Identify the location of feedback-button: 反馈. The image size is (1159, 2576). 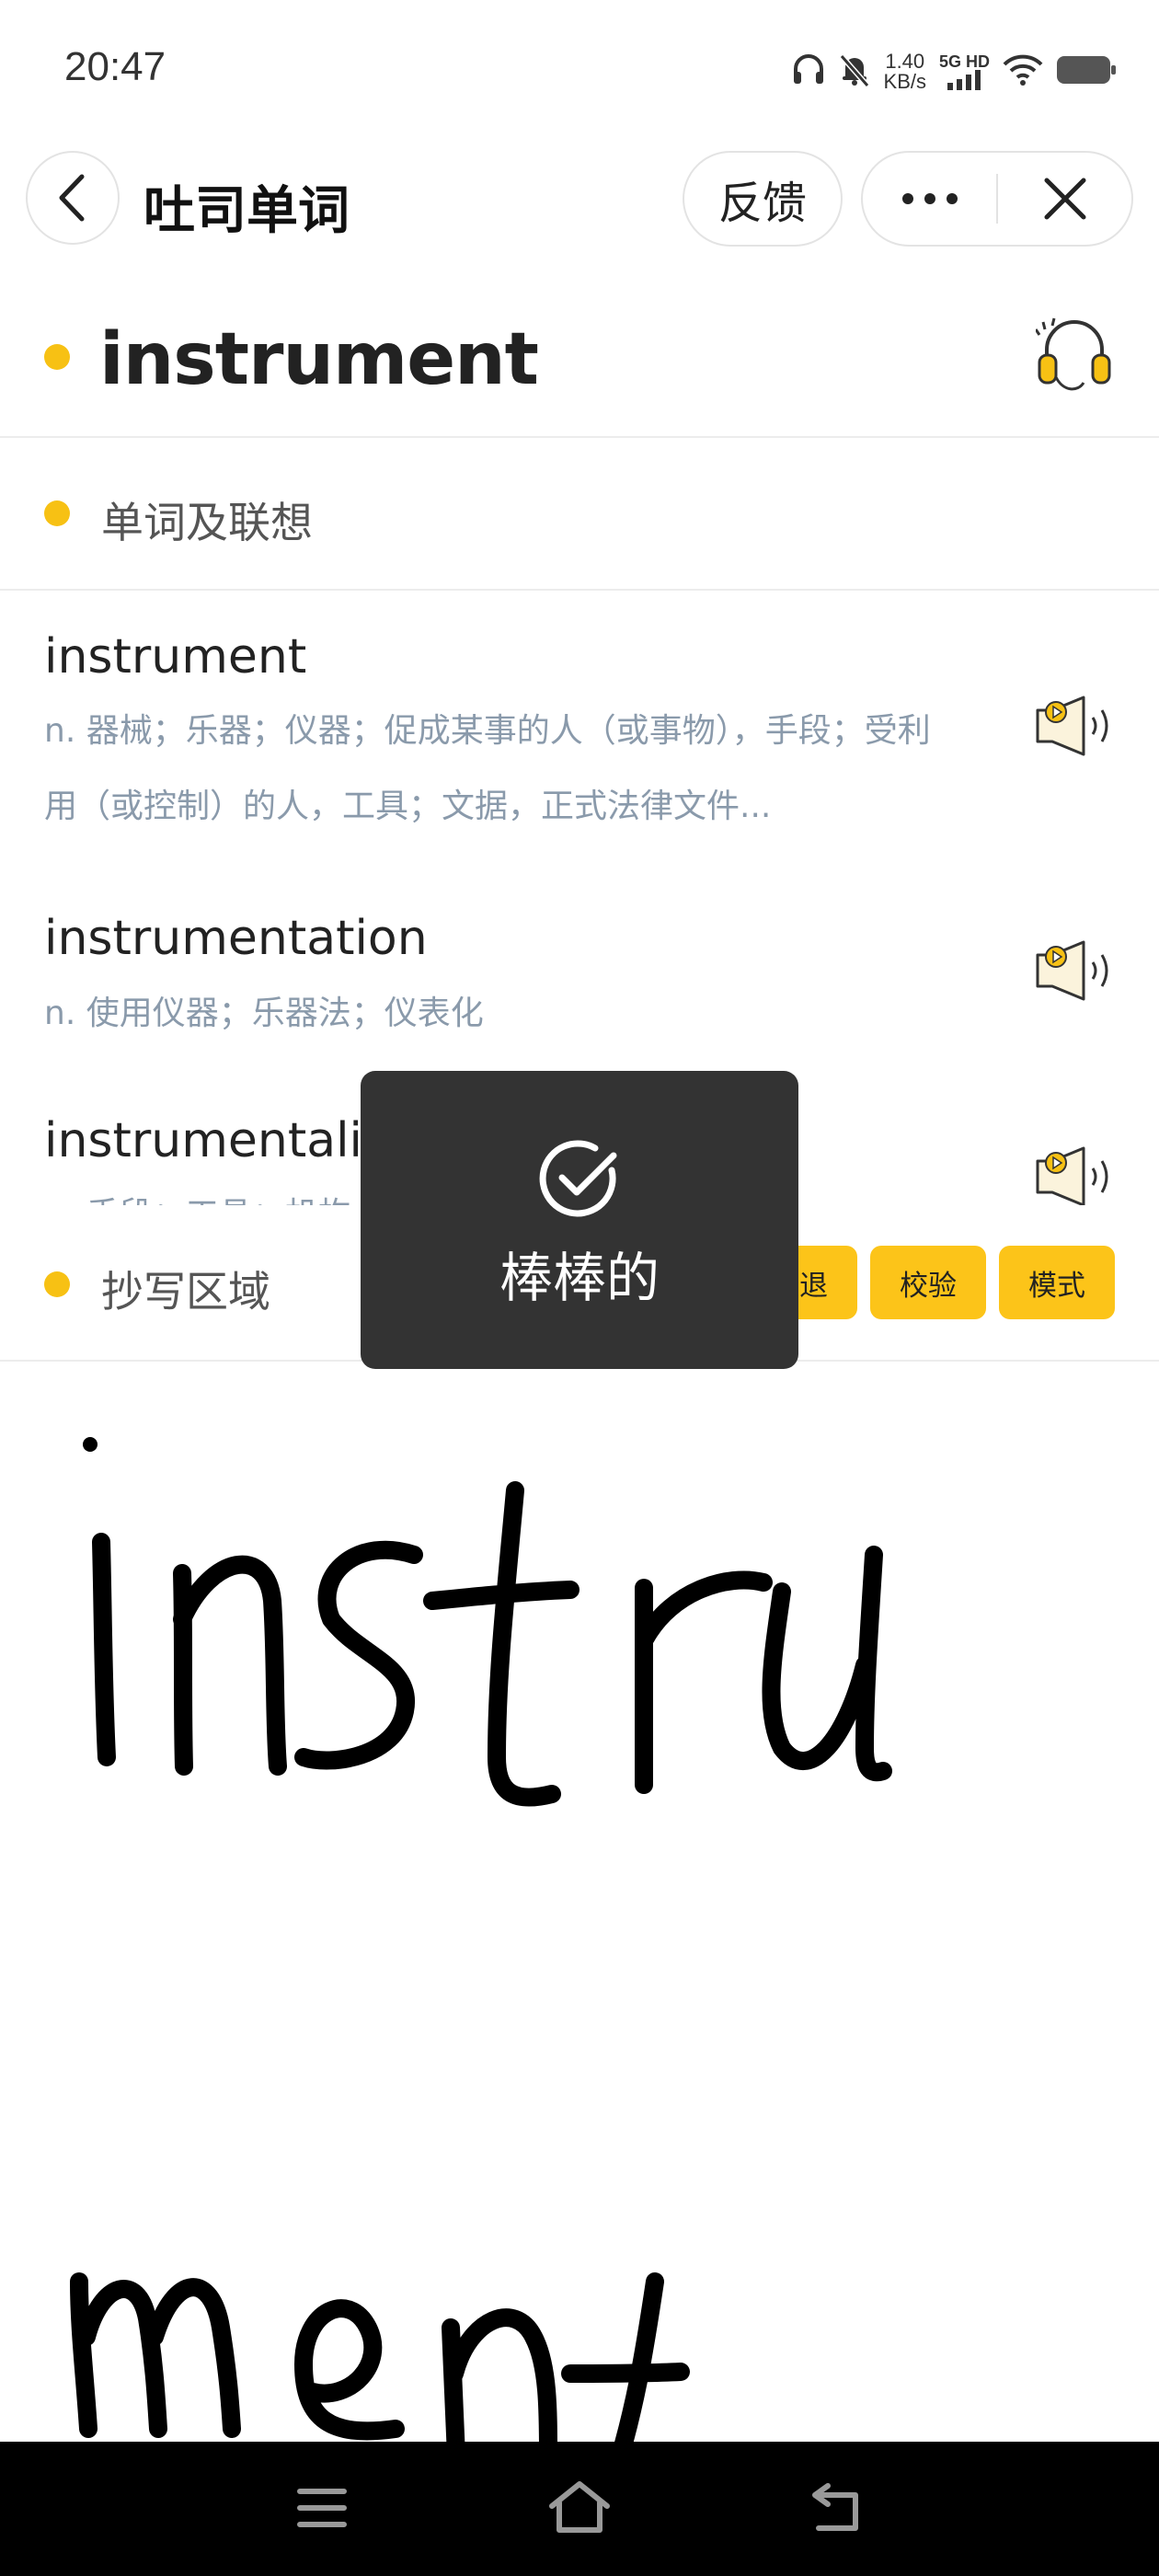
(763, 199).